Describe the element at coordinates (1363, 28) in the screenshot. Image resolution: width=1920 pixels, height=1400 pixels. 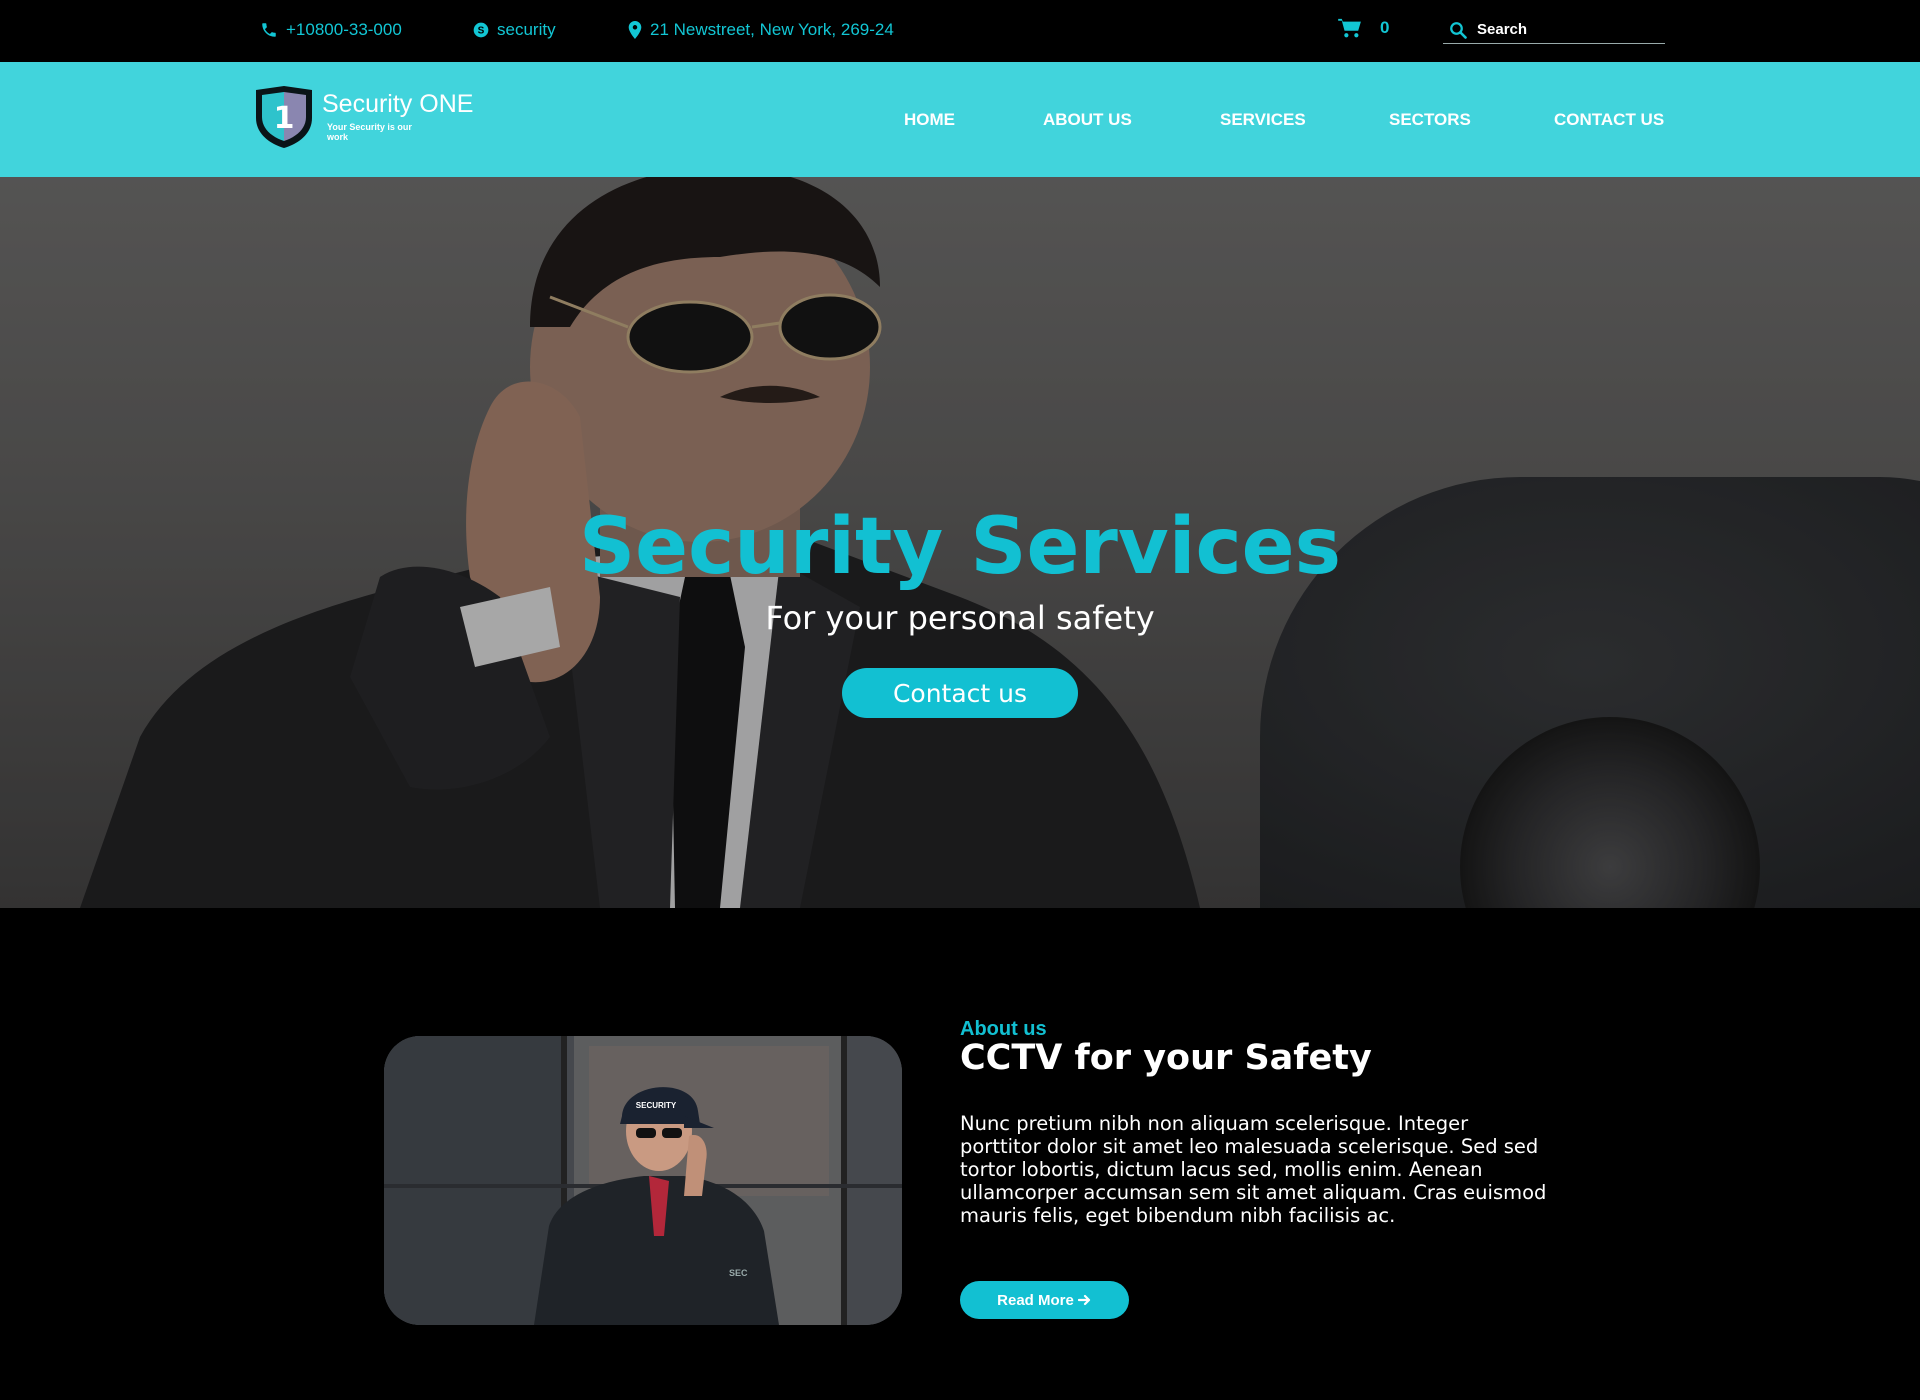
I see `cart-button: 0` at that location.